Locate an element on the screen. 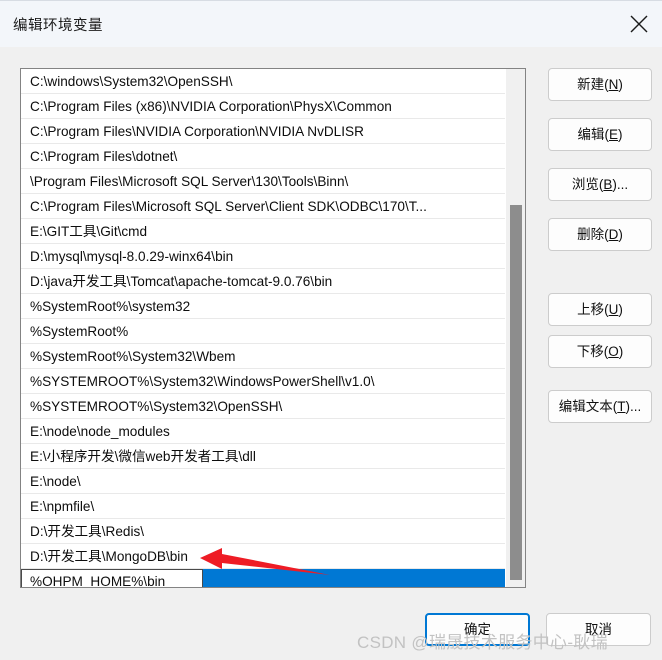  list-item: C:\Program Files\dotnet\ is located at coordinates (263, 156).